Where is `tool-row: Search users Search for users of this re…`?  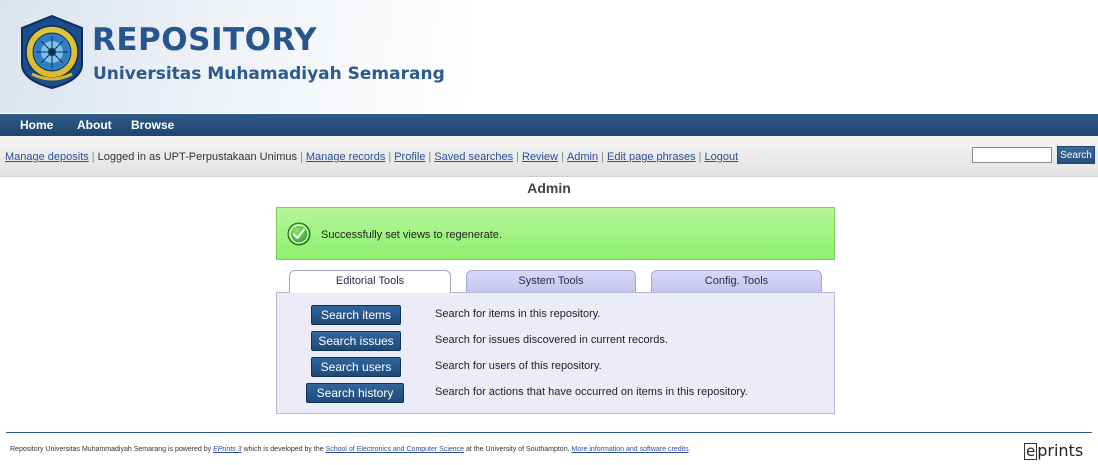
tool-row: Search users Search for users of this re… is located at coordinates (556, 368).